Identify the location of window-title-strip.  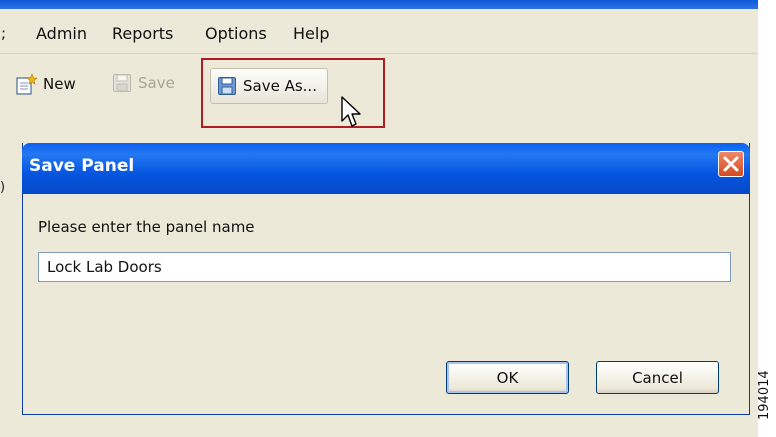
(379, 4).